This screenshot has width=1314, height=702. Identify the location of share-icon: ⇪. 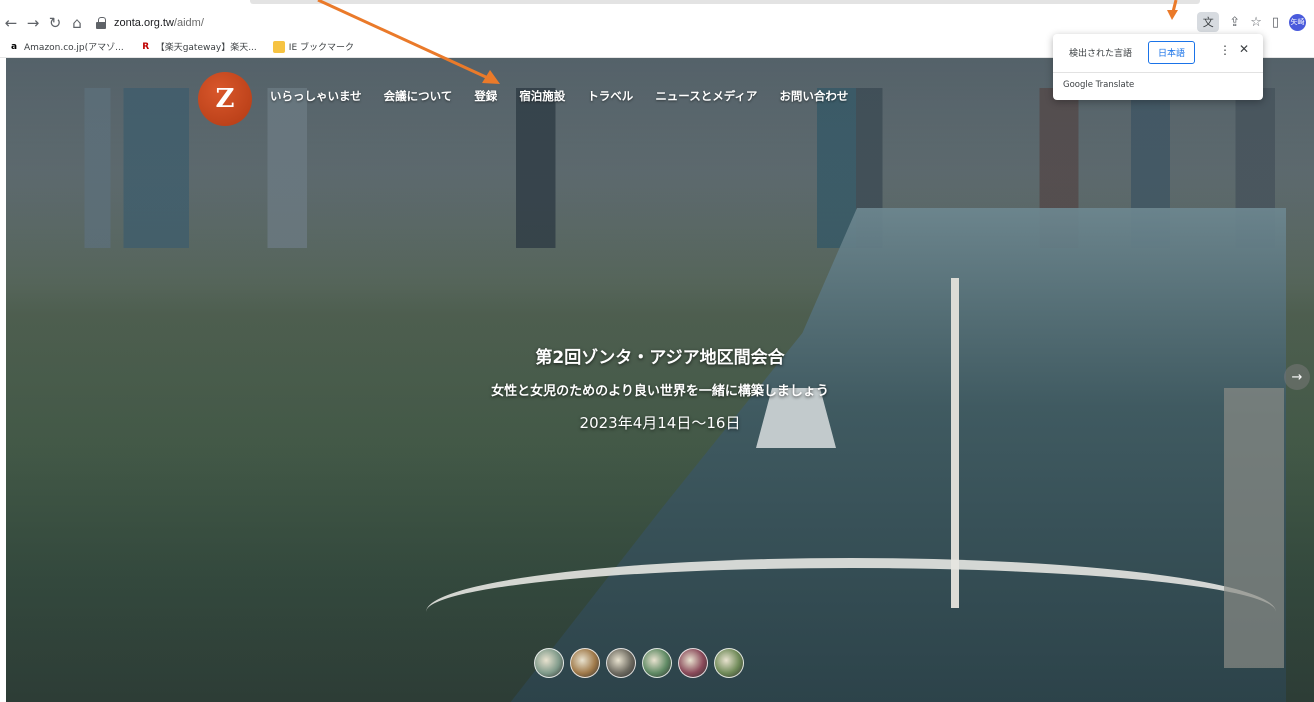
(1234, 22).